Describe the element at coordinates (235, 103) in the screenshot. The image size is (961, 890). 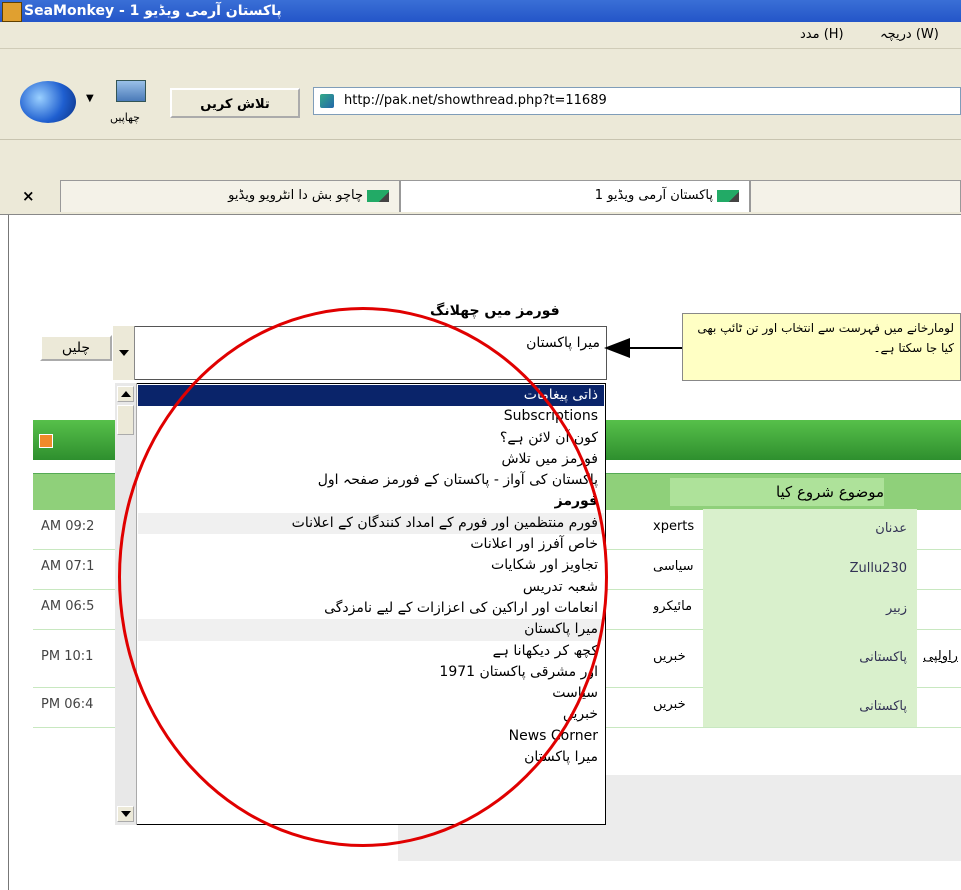
I see `search-button: تلاش کریں` at that location.